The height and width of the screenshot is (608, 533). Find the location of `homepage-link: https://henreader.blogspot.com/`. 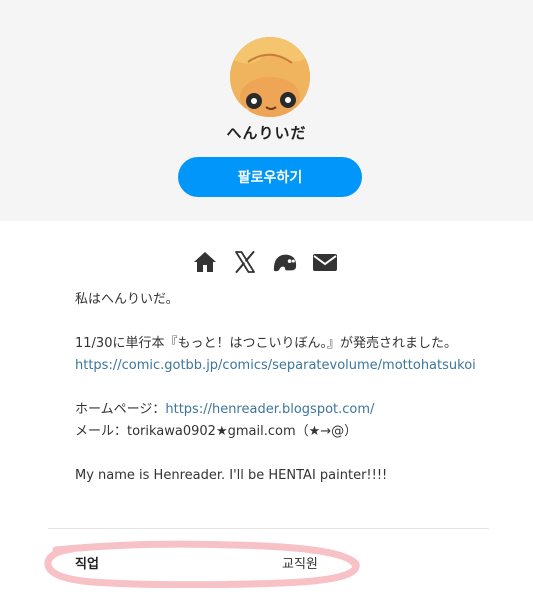

homepage-link: https://henreader.blogspot.com/ is located at coordinates (269, 409).